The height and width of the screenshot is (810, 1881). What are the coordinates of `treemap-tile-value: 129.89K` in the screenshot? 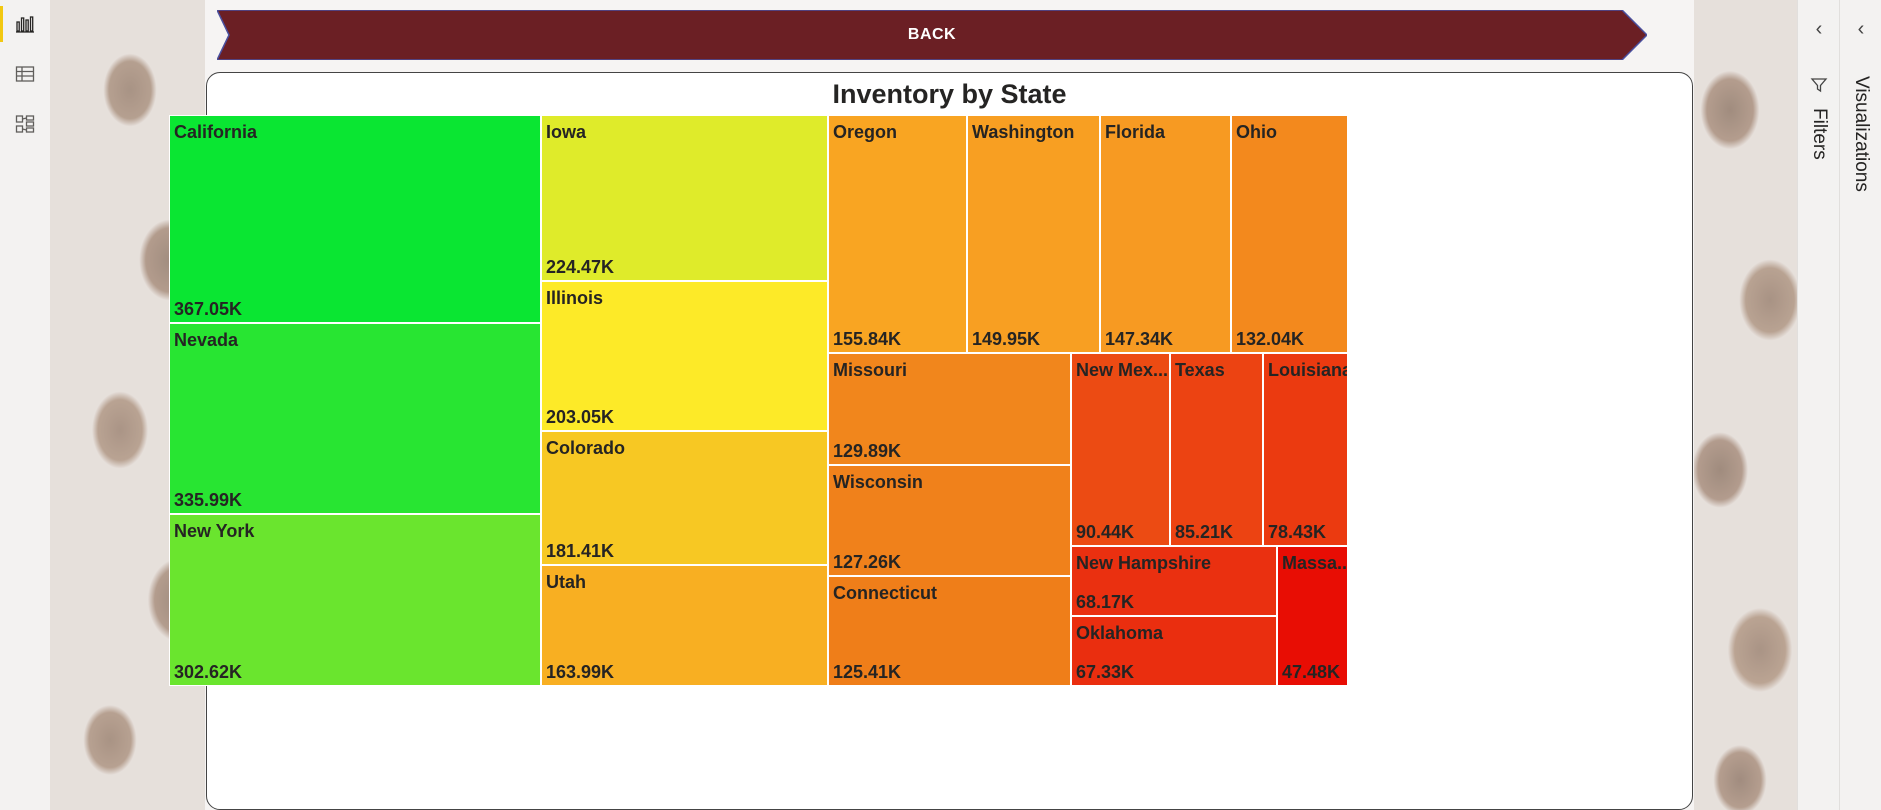 It's located at (867, 451).